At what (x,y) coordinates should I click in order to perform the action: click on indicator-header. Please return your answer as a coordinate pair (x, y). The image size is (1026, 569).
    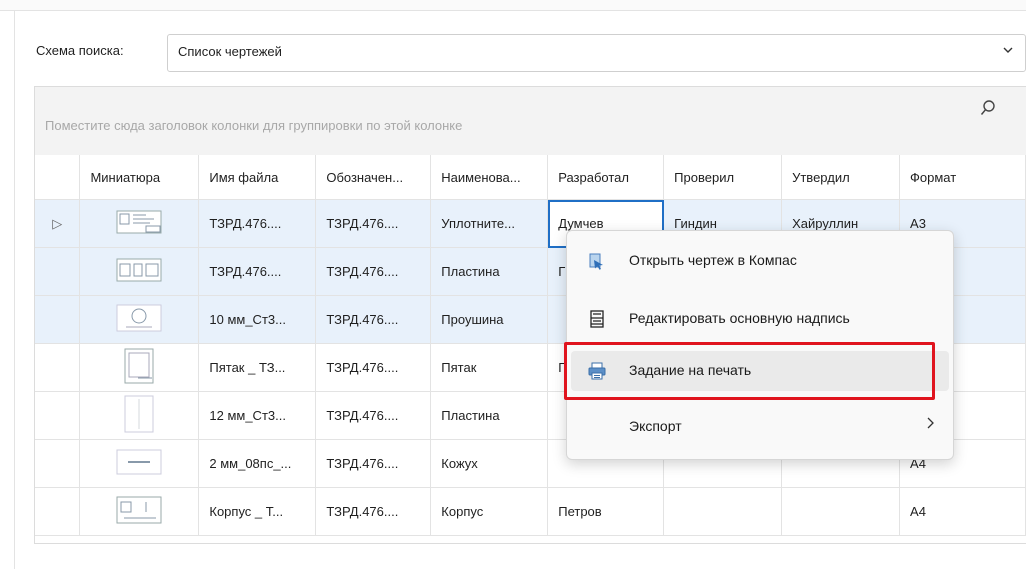
    Looking at the image, I should click on (58, 177).